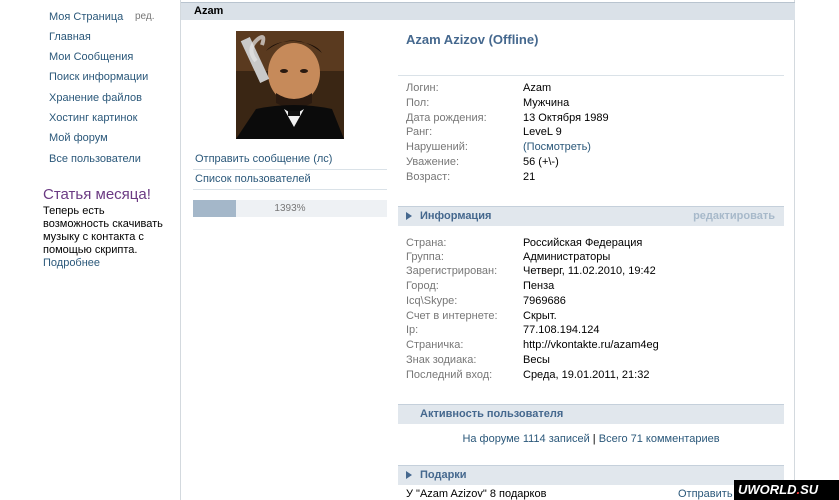 The height and width of the screenshot is (500, 839). Describe the element at coordinates (290, 160) in the screenshot. I see `send-message-link: Отправить сообщение (лс)` at that location.